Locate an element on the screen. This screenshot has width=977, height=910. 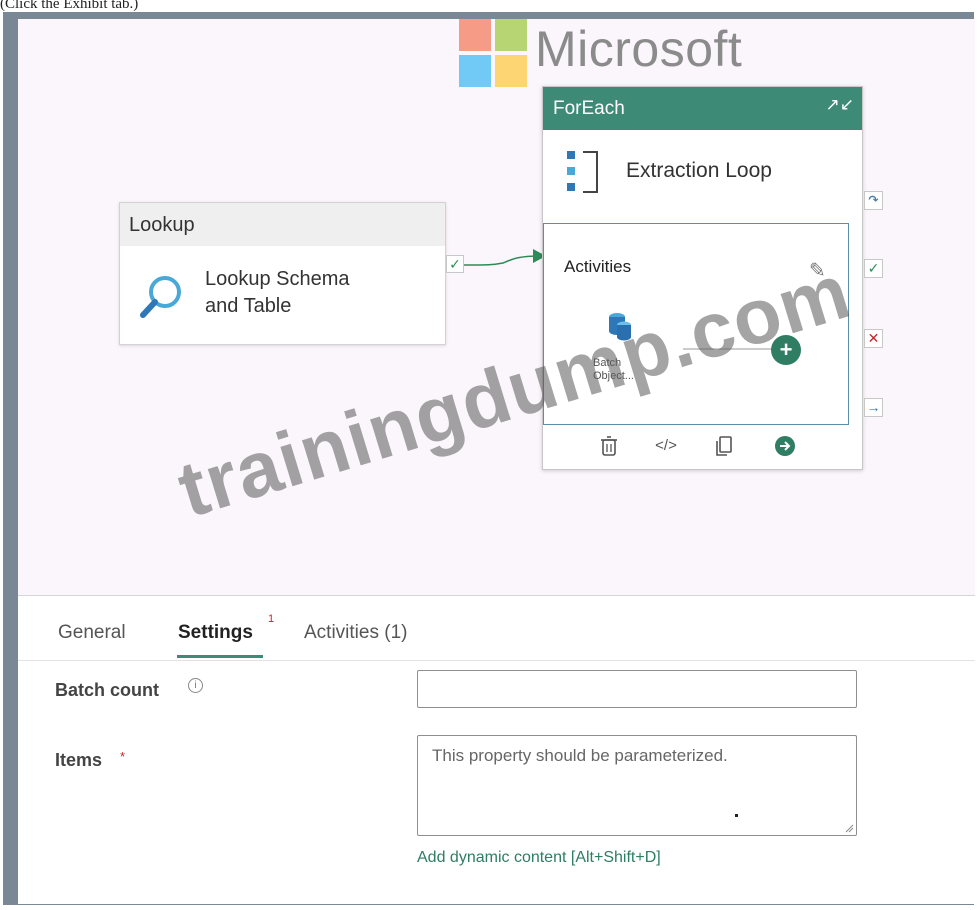
foreach-activity-type: ForEach is located at coordinates (702, 108).